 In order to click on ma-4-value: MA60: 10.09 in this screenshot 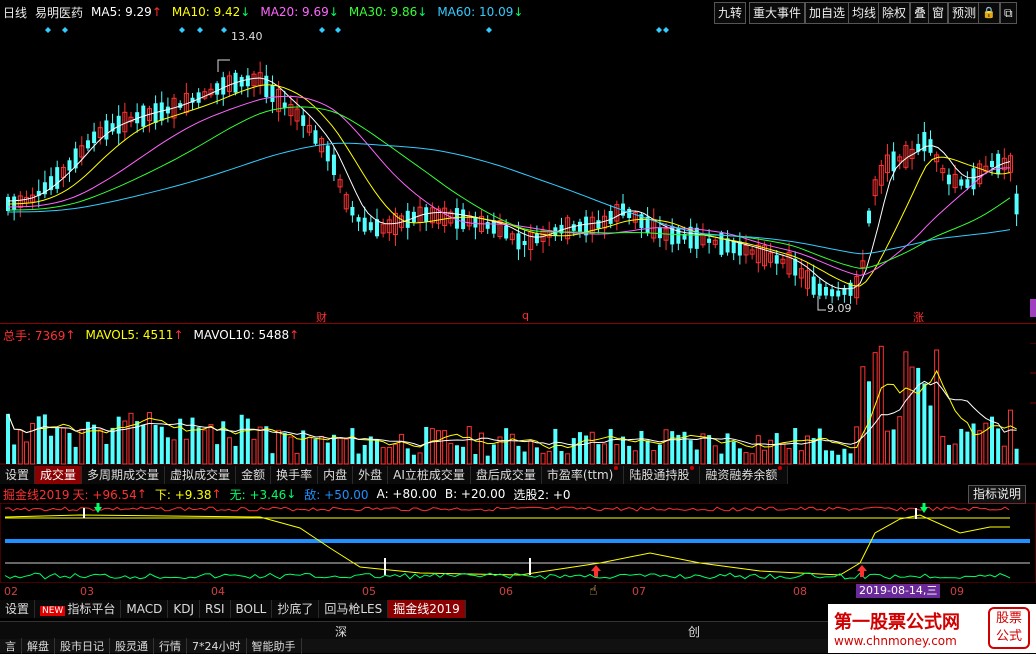, I will do `click(475, 12)`.